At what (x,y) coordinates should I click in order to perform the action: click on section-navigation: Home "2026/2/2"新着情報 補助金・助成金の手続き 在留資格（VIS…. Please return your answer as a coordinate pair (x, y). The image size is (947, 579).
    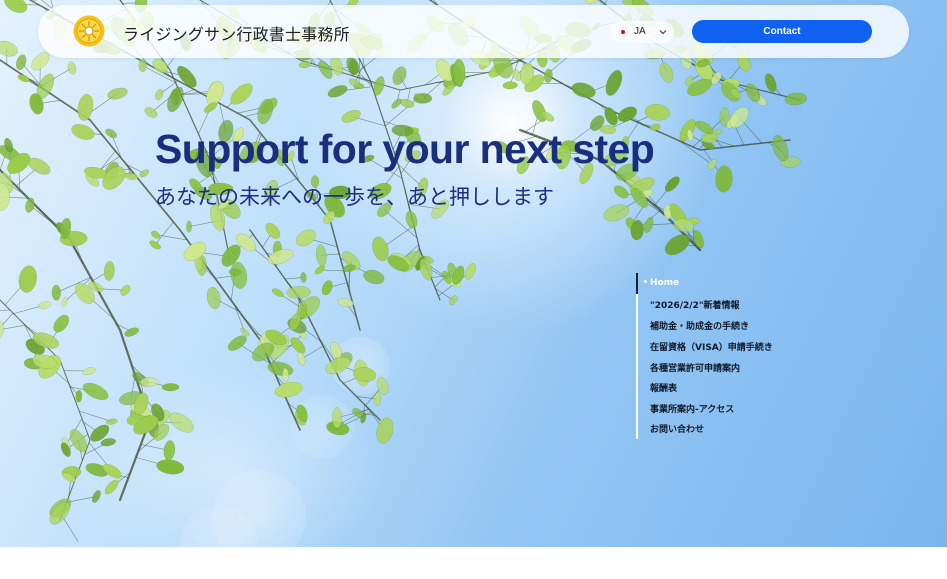
    Looking at the image, I should click on (736, 356).